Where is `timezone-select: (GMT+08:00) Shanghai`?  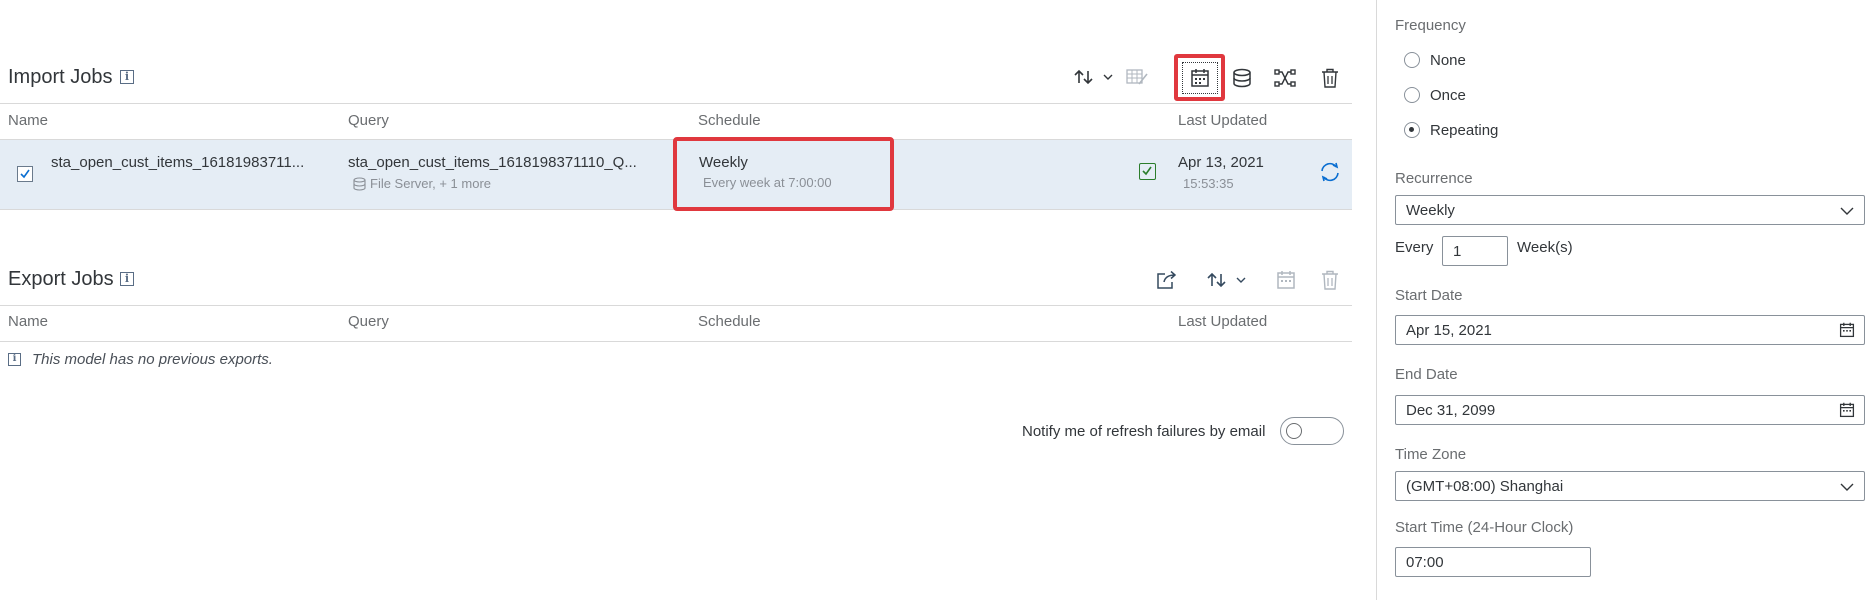
timezone-select: (GMT+08:00) Shanghai is located at coordinates (1630, 486).